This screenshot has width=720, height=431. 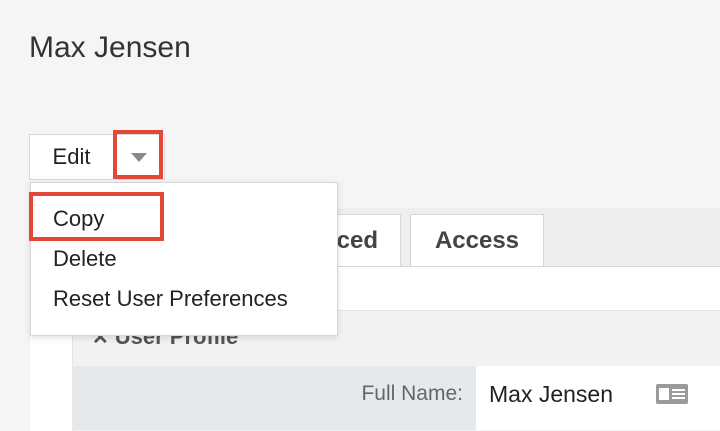 I want to click on tab-access: Access, so click(x=477, y=240).